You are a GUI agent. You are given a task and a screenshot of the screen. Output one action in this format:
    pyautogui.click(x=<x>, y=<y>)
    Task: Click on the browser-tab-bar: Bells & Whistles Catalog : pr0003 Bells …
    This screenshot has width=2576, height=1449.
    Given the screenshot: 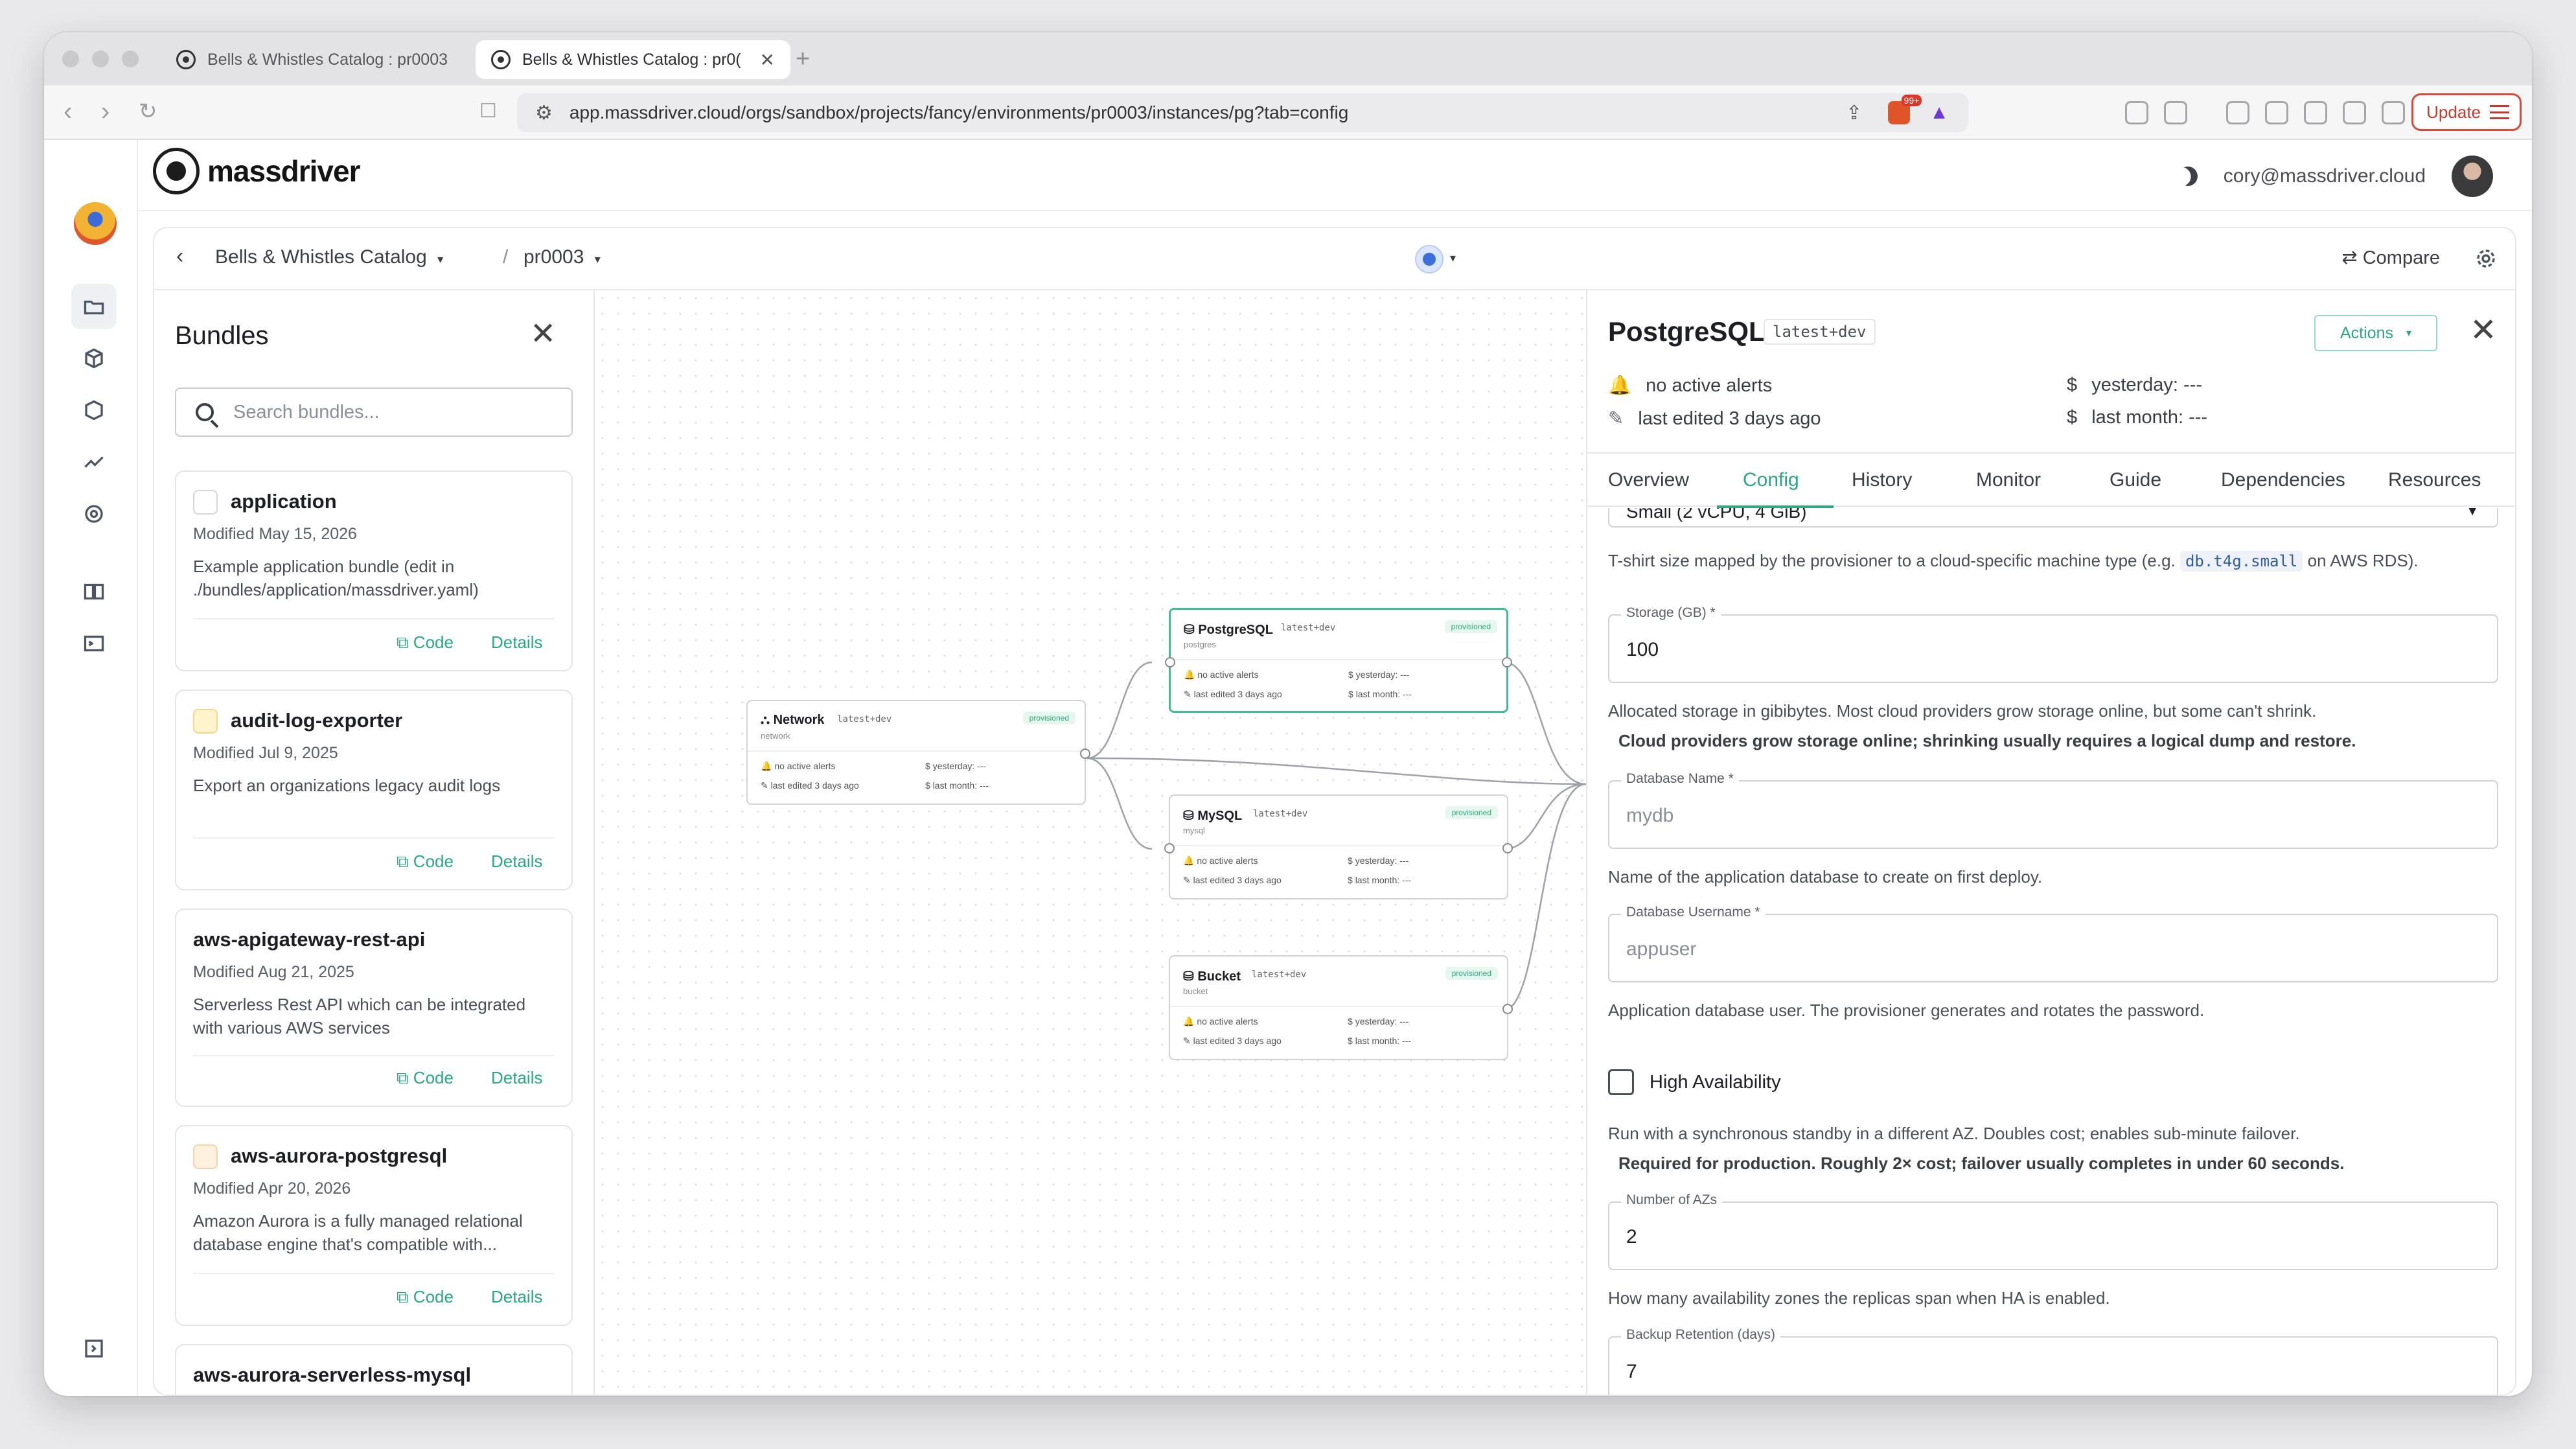 What is the action you would take?
    pyautogui.click(x=1288, y=59)
    